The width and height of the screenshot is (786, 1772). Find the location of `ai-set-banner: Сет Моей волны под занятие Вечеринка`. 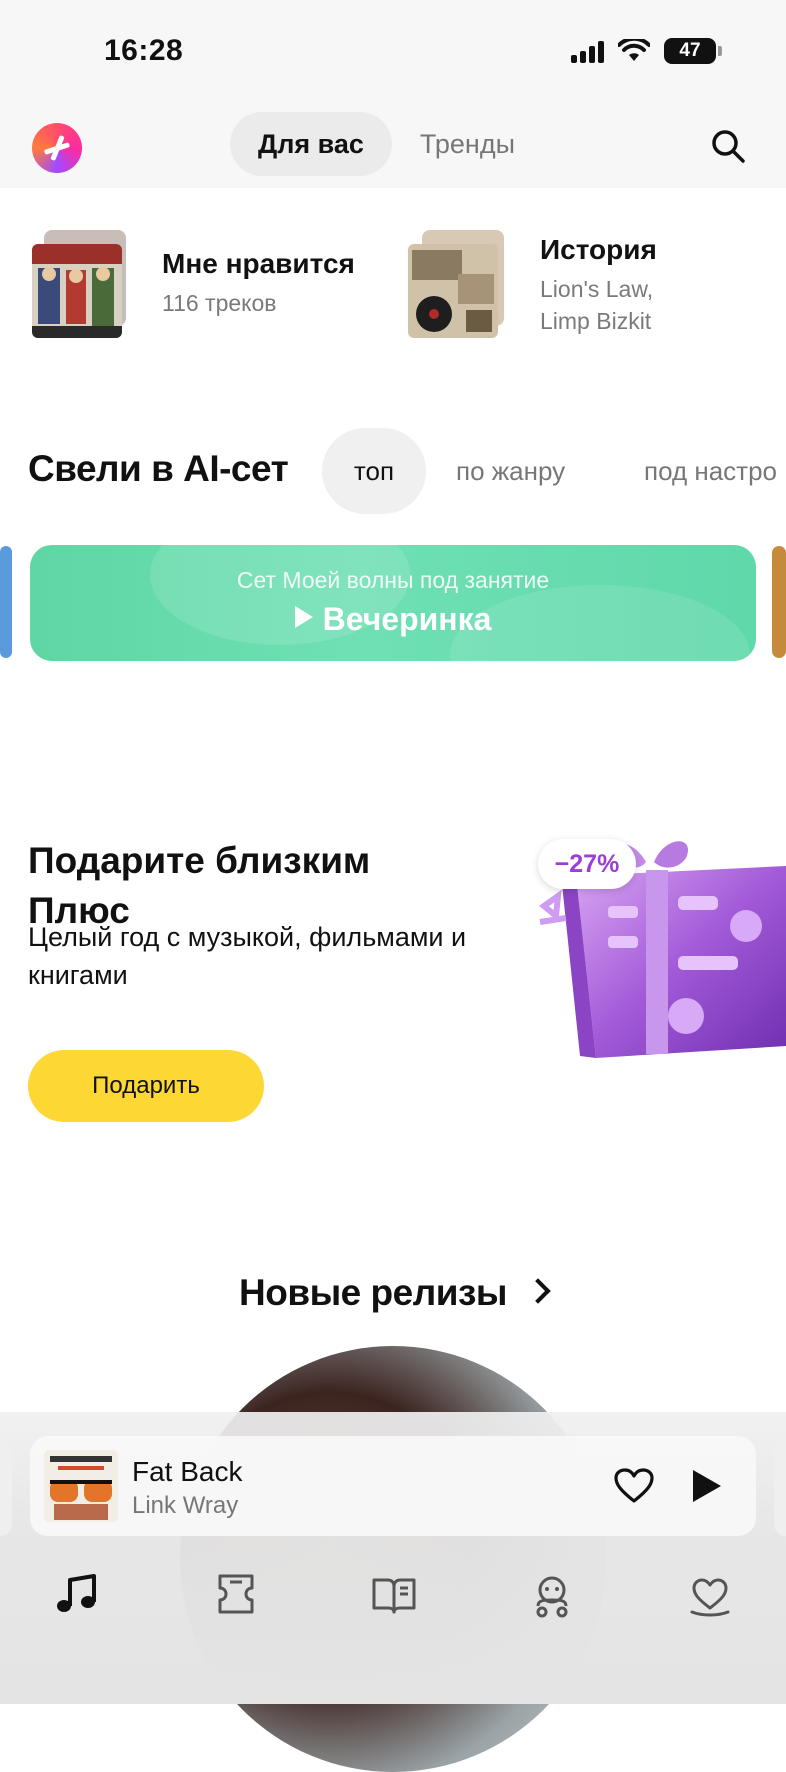

ai-set-banner: Сет Моей волны под занятие Вечеринка is located at coordinates (393, 603).